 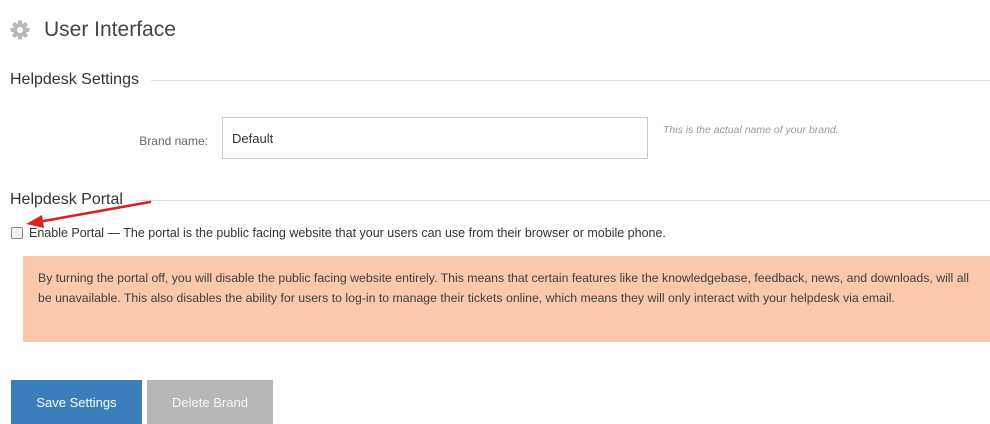 What do you see at coordinates (435, 138) in the screenshot?
I see `brand-name-input` at bounding box center [435, 138].